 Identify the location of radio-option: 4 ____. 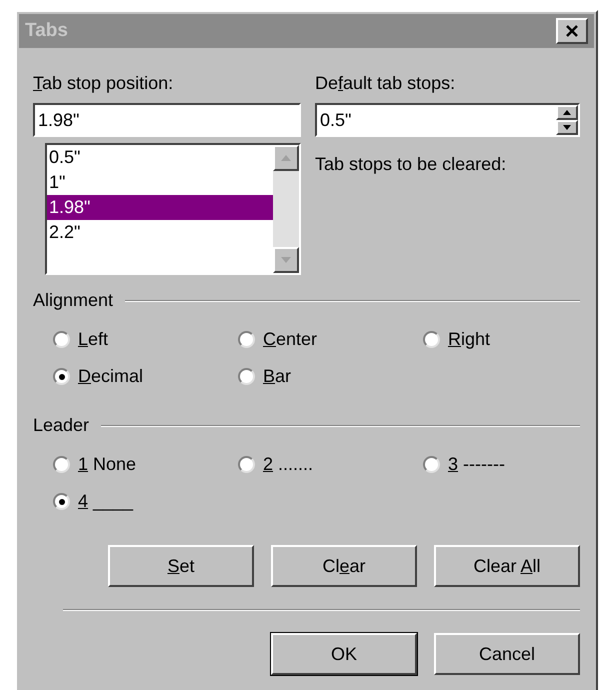
(145, 501).